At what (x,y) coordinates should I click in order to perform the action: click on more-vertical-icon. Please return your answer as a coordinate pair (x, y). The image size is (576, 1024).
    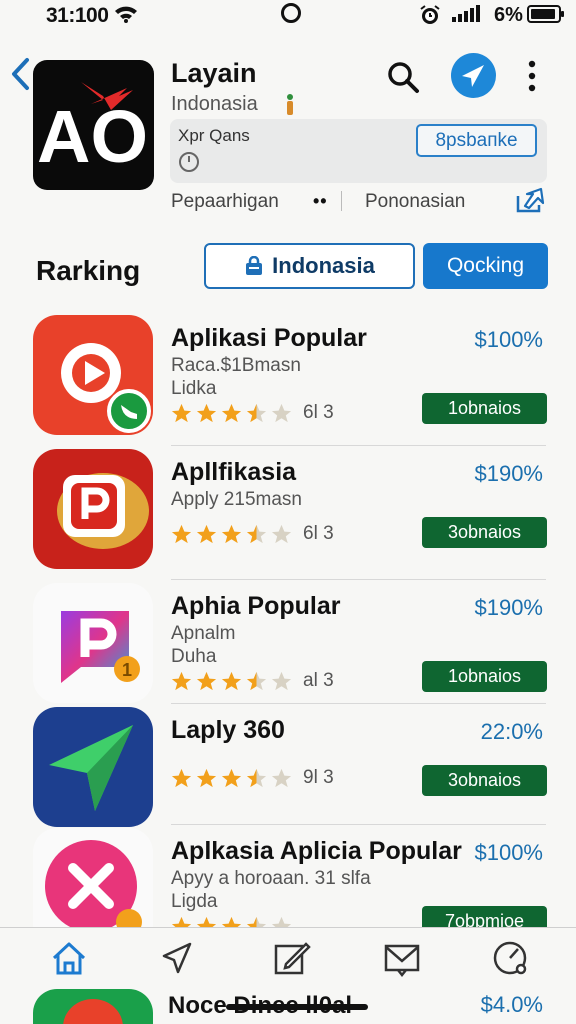
    Looking at the image, I should click on (532, 76).